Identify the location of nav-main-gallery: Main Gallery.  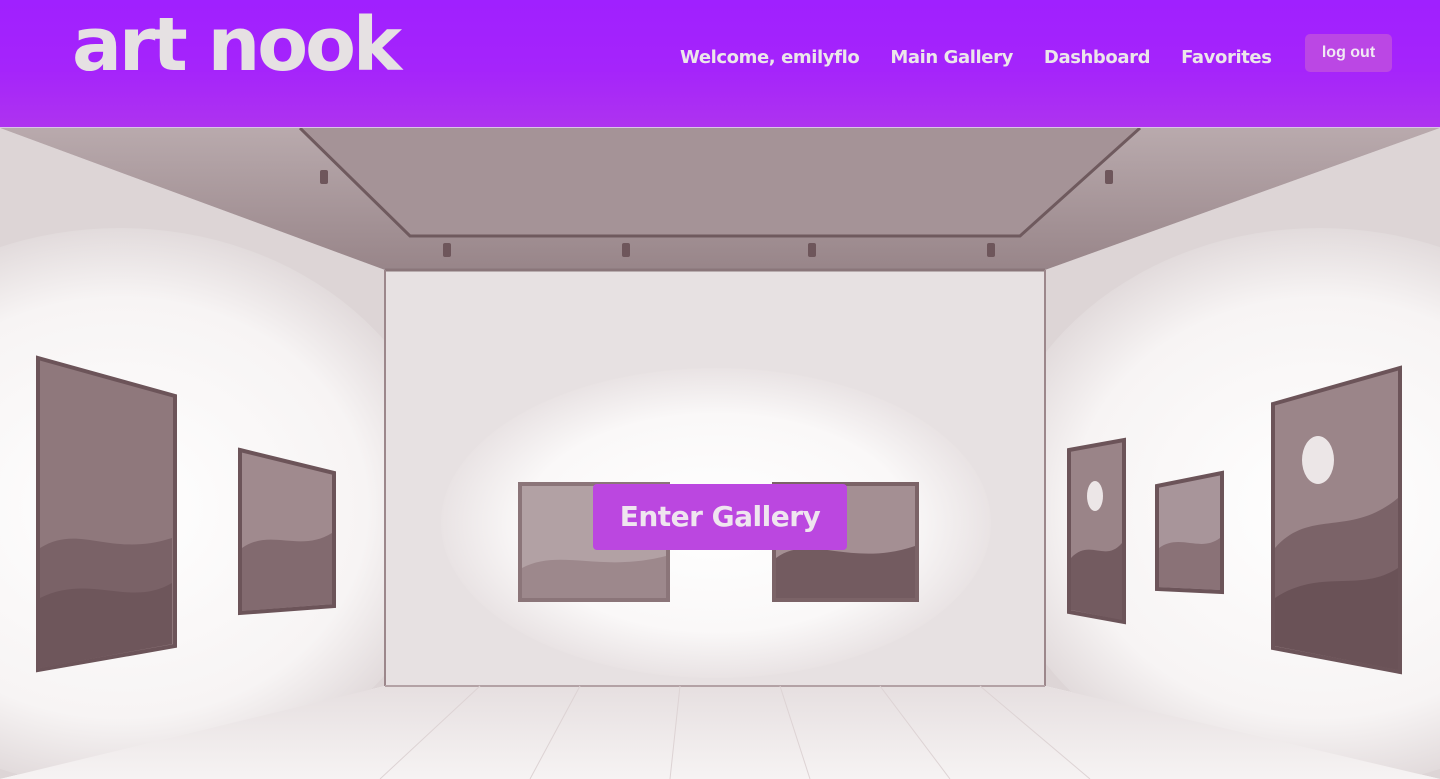
(951, 58).